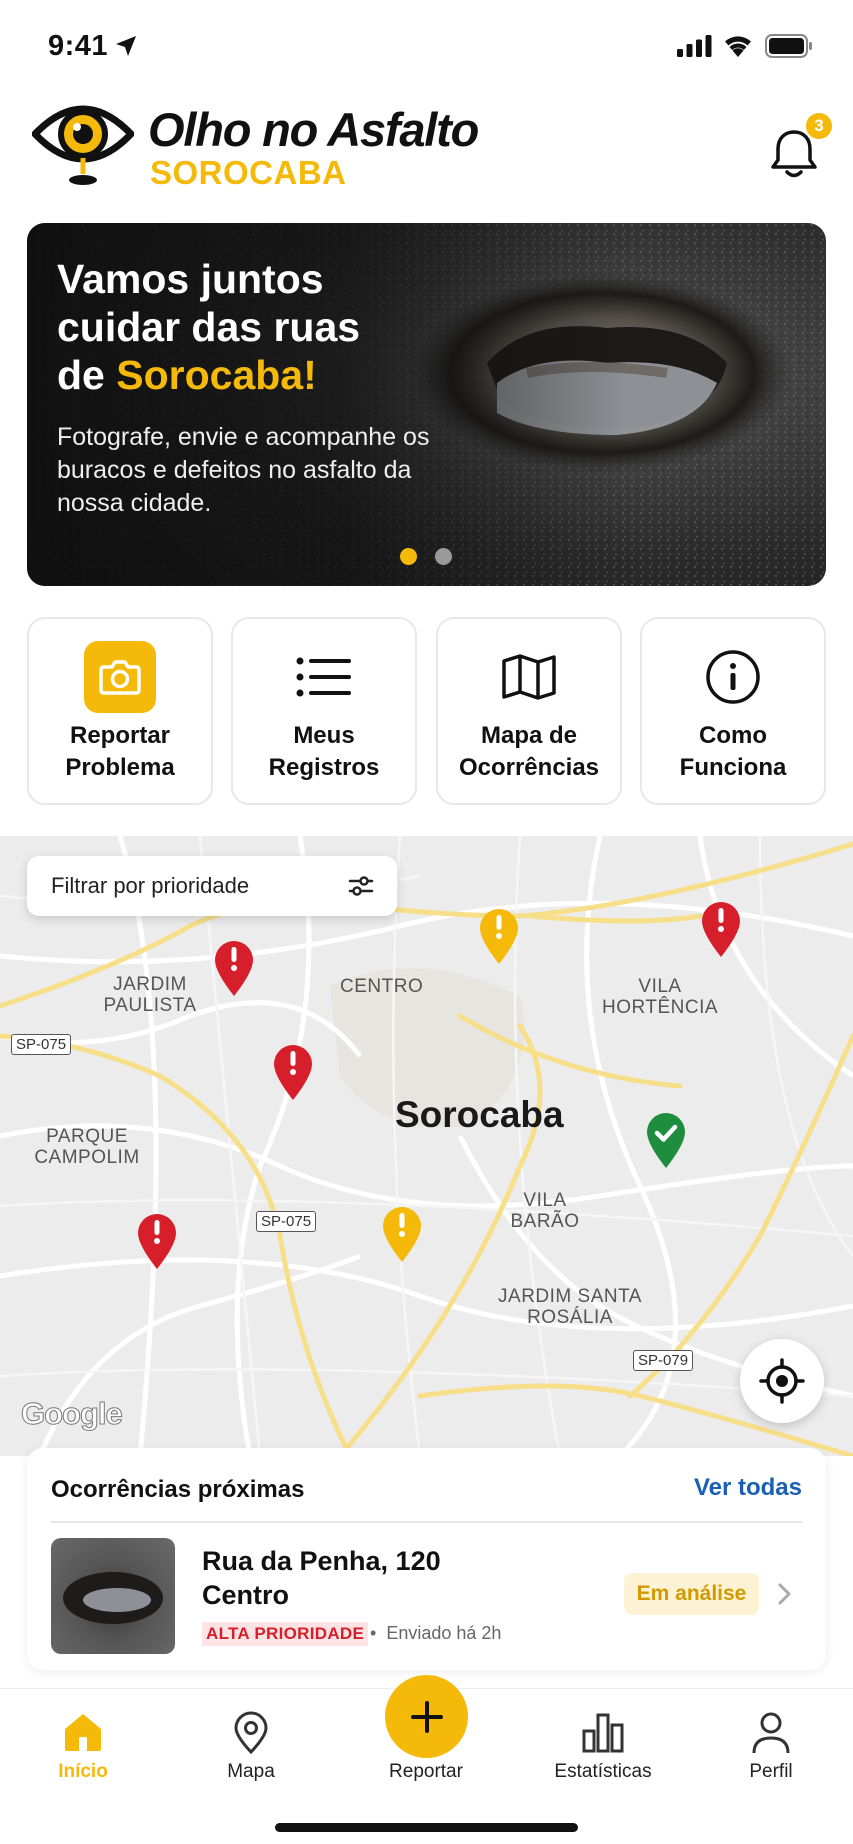 This screenshot has width=853, height=1844. What do you see at coordinates (529, 677) in the screenshot?
I see `map-icon` at bounding box center [529, 677].